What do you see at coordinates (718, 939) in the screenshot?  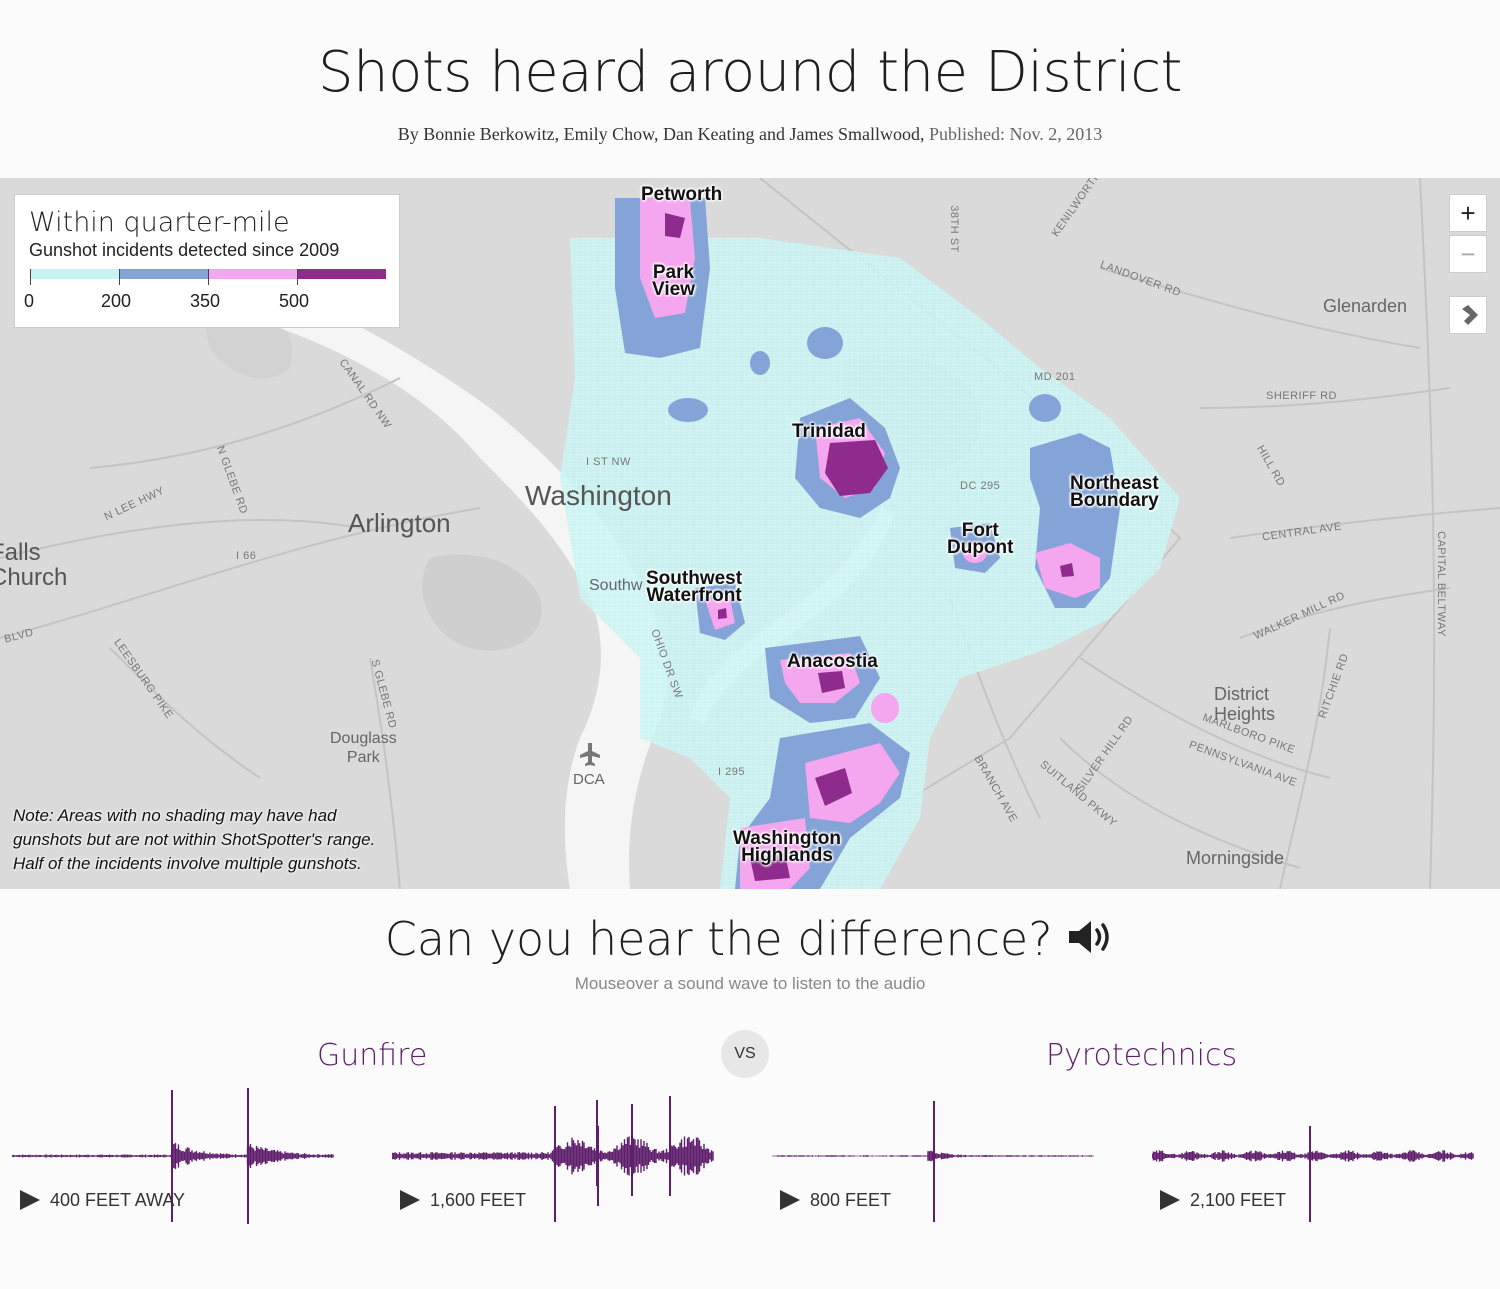 I see `audio-title-text: Can you hear the difference?` at bounding box center [718, 939].